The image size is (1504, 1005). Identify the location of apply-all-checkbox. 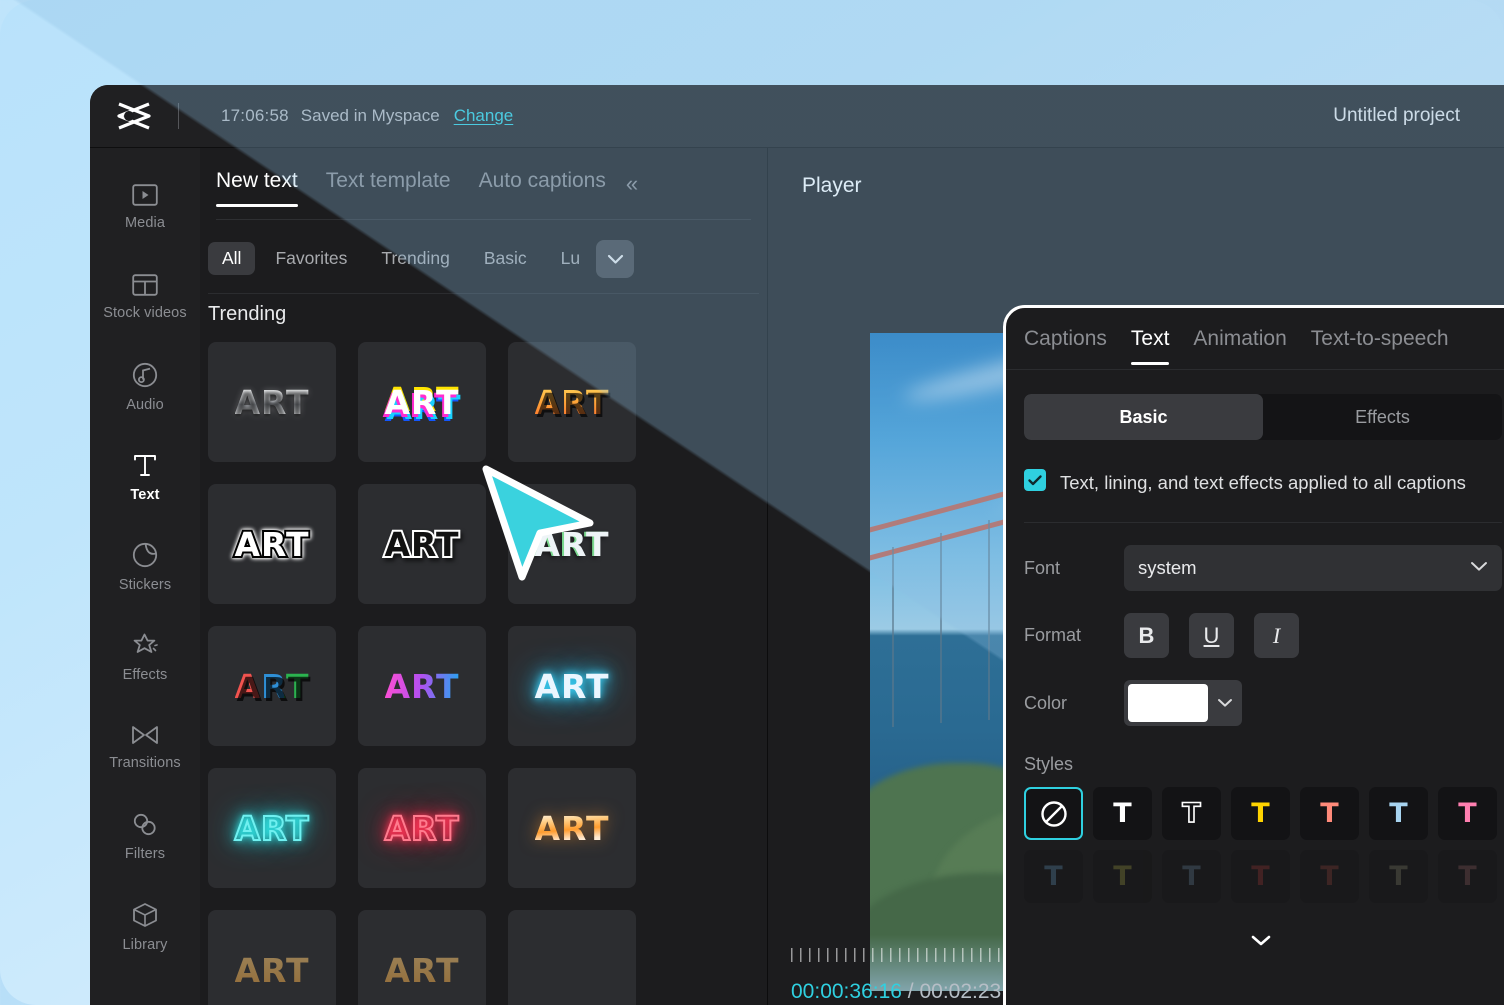
(1035, 480).